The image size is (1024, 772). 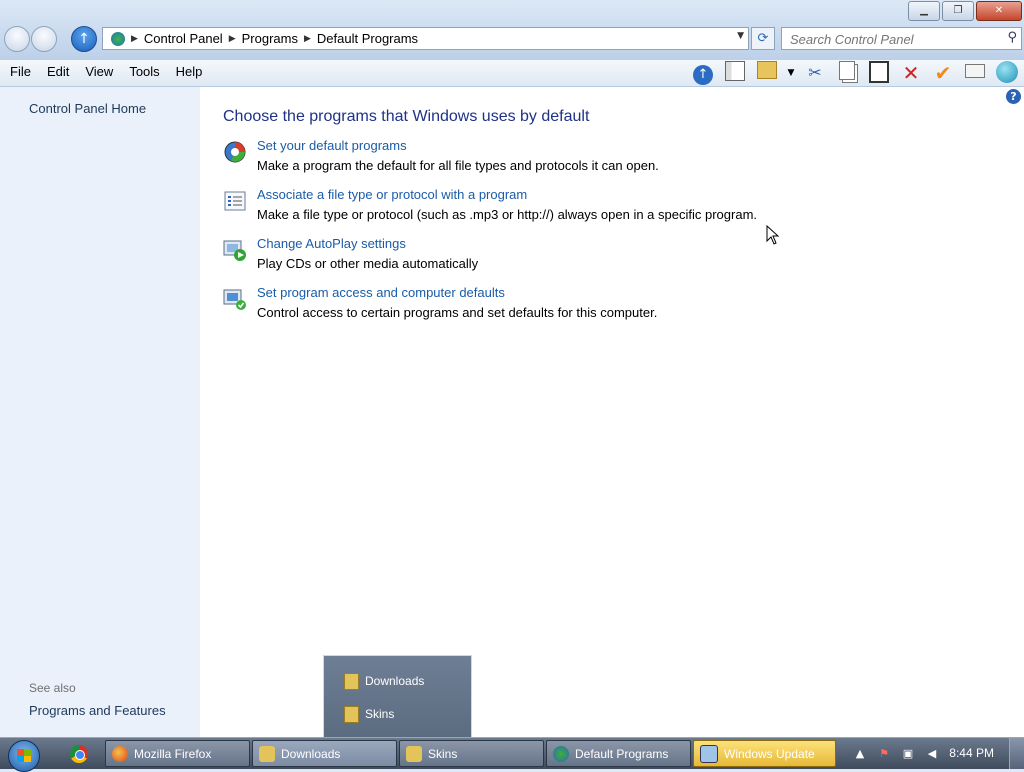 I want to click on refresh-button: ⟳, so click(x=763, y=38).